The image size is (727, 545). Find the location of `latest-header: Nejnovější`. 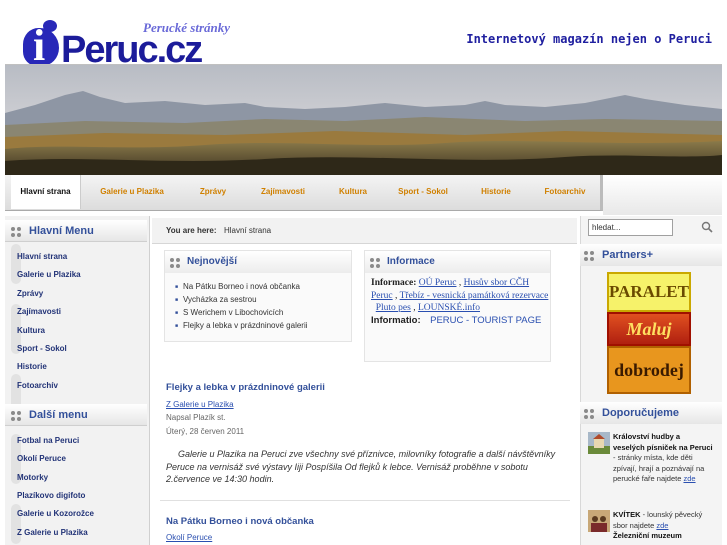

latest-header: Nejnovější is located at coordinates (258, 262).